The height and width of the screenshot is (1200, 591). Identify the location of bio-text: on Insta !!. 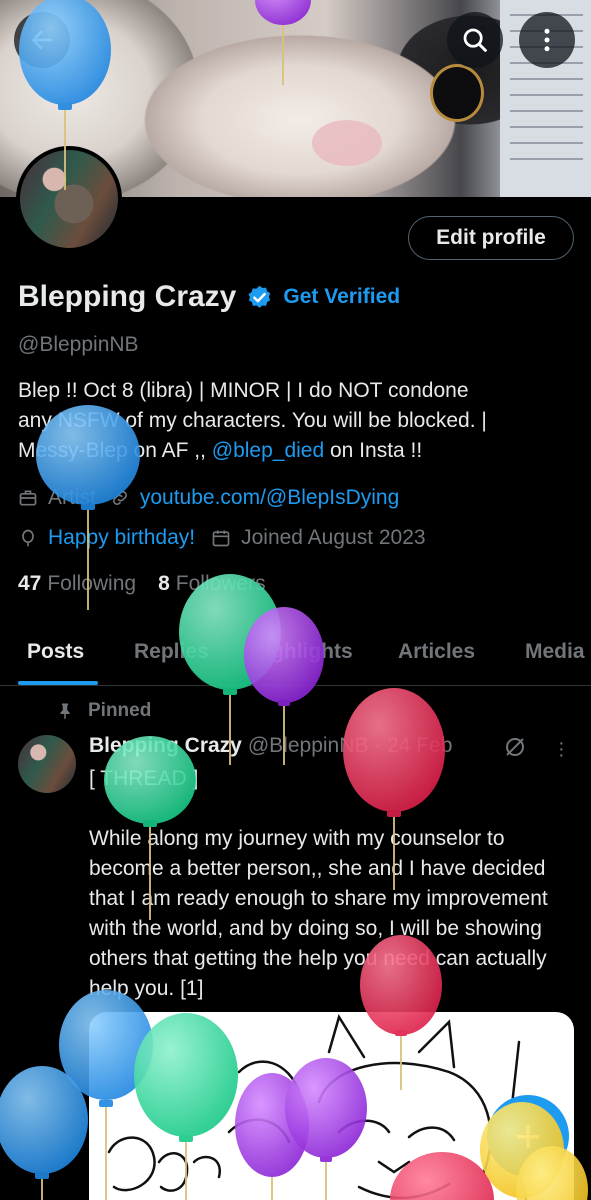
(373, 450).